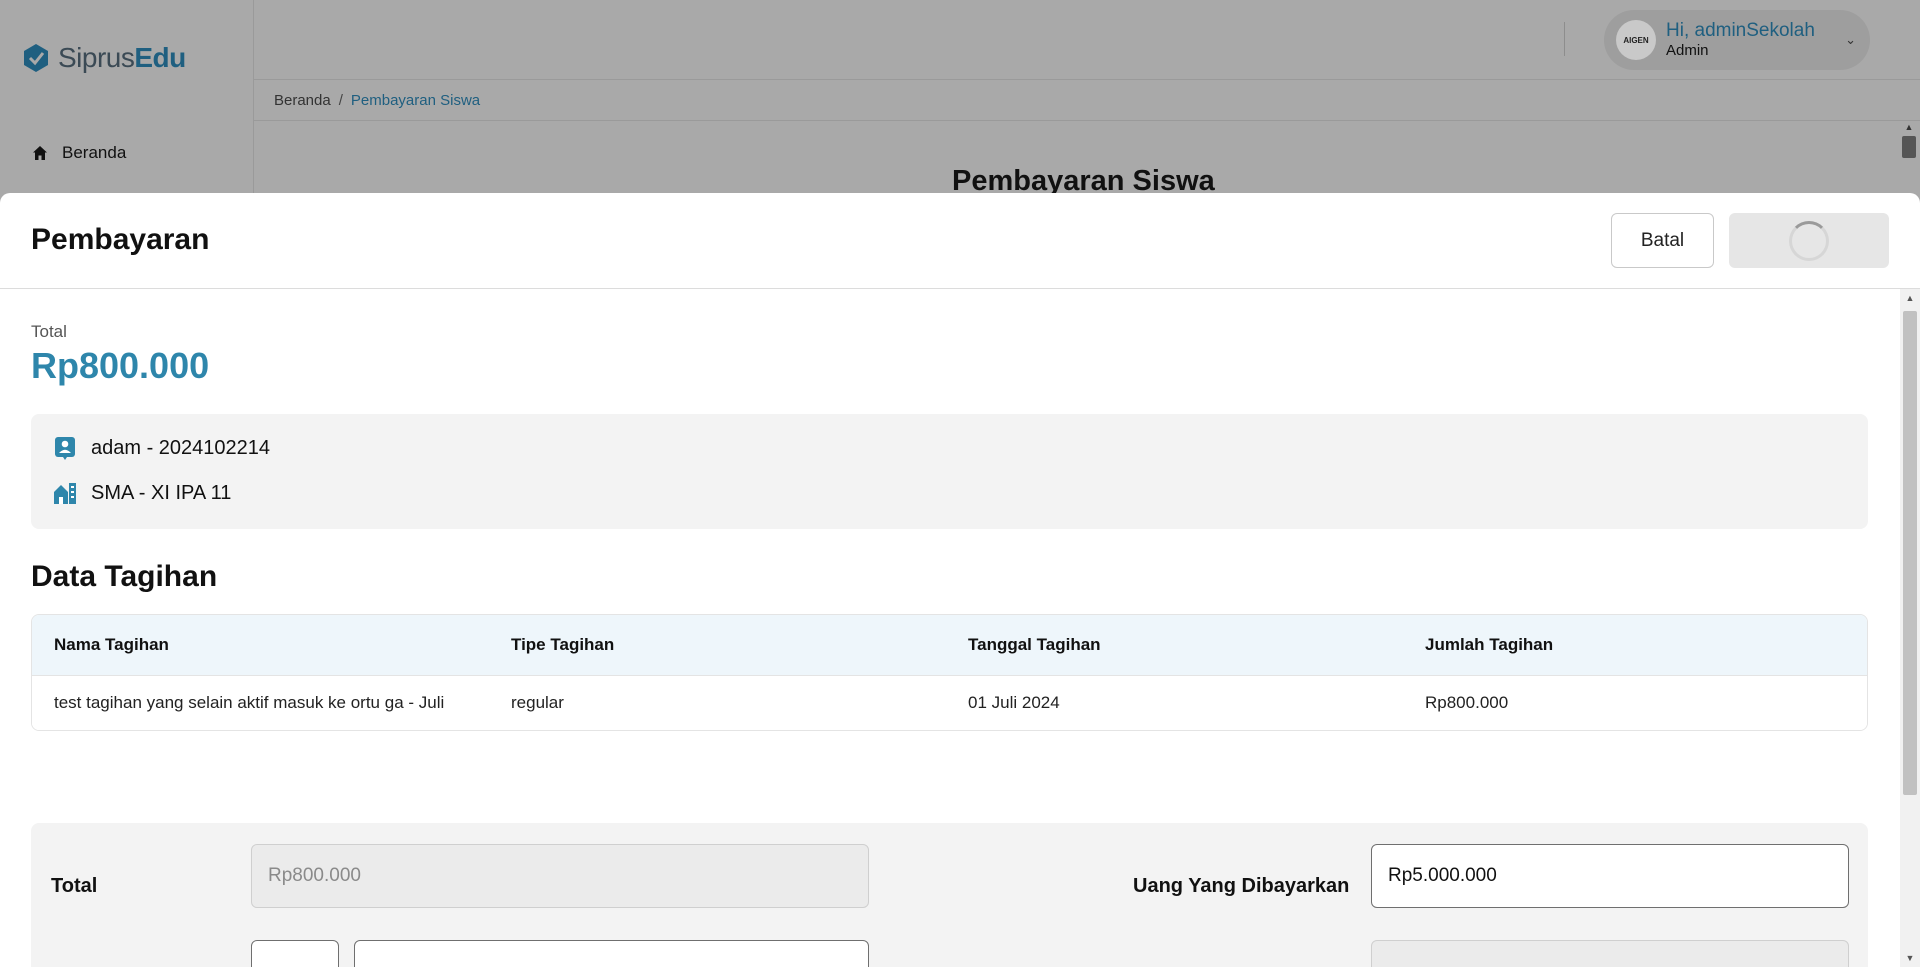  Describe the element at coordinates (120, 365) in the screenshot. I see `total-amount: Rp800.000` at that location.